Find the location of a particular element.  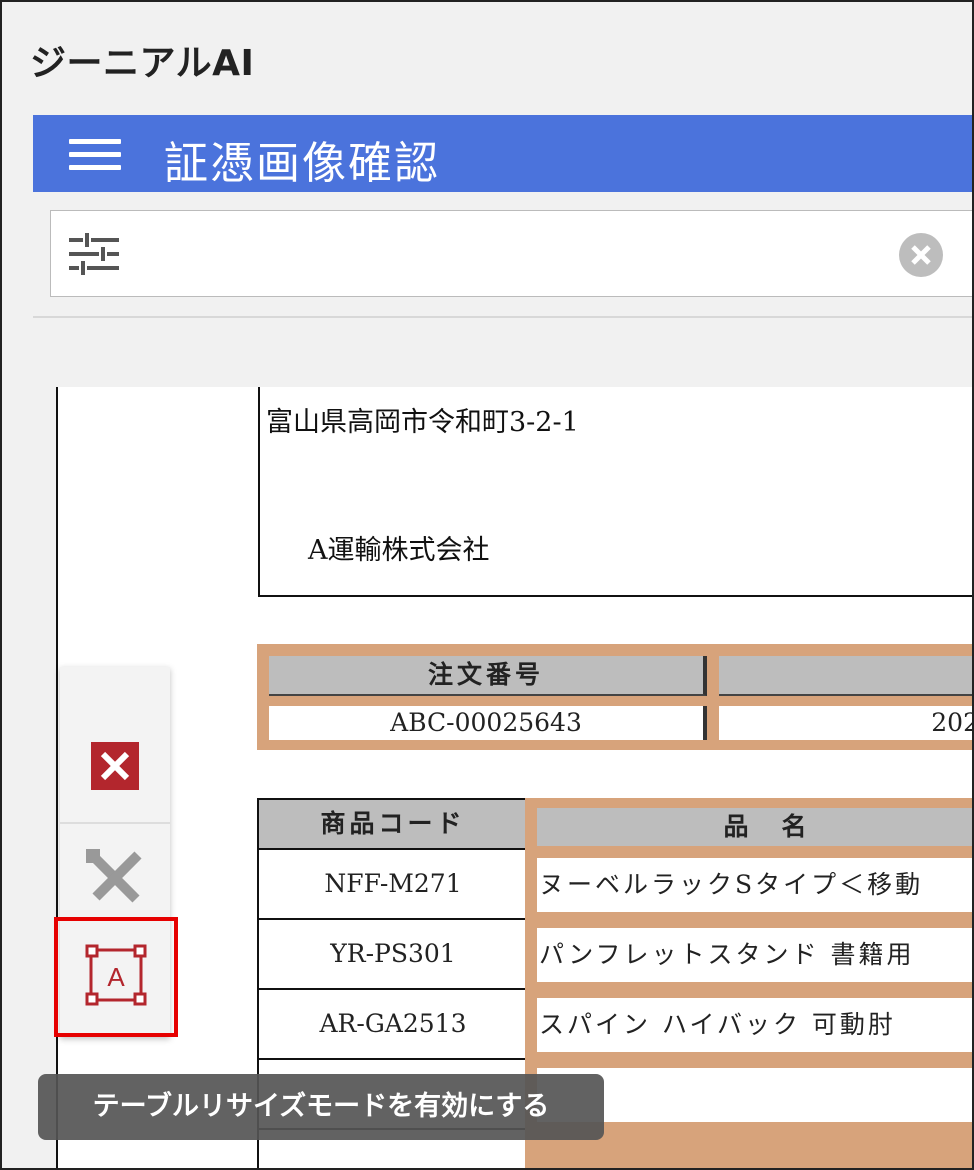

company-name: A運輸株式会社 is located at coordinates (399, 550).